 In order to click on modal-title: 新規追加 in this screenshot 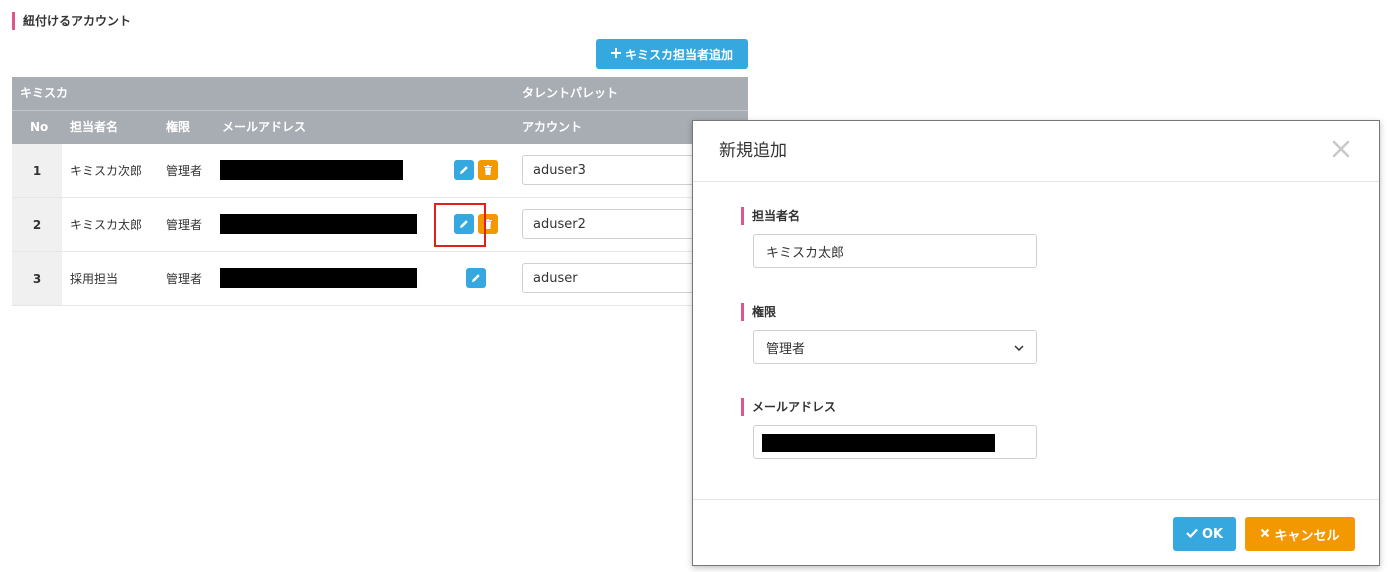, I will do `click(753, 151)`.